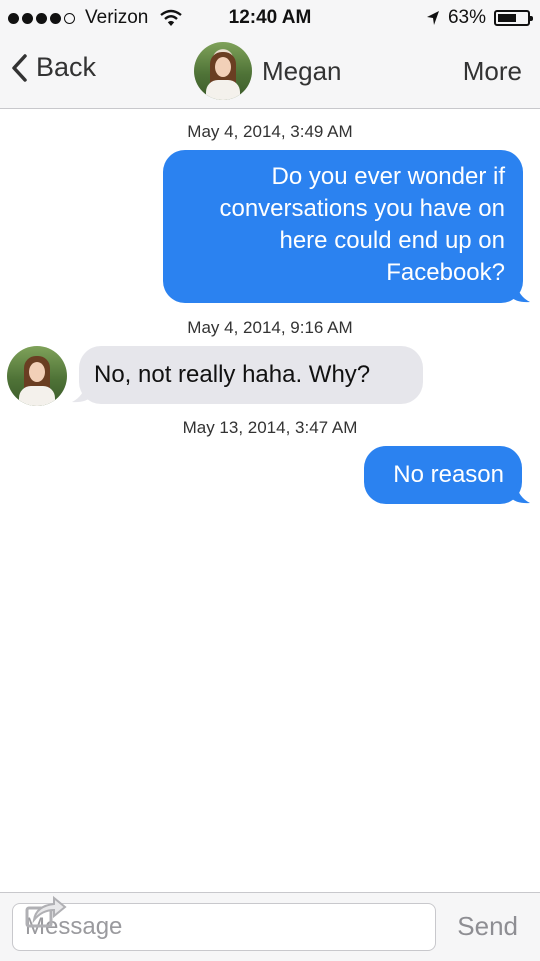 The image size is (540, 961). I want to click on chevron-left-icon, so click(19, 67).